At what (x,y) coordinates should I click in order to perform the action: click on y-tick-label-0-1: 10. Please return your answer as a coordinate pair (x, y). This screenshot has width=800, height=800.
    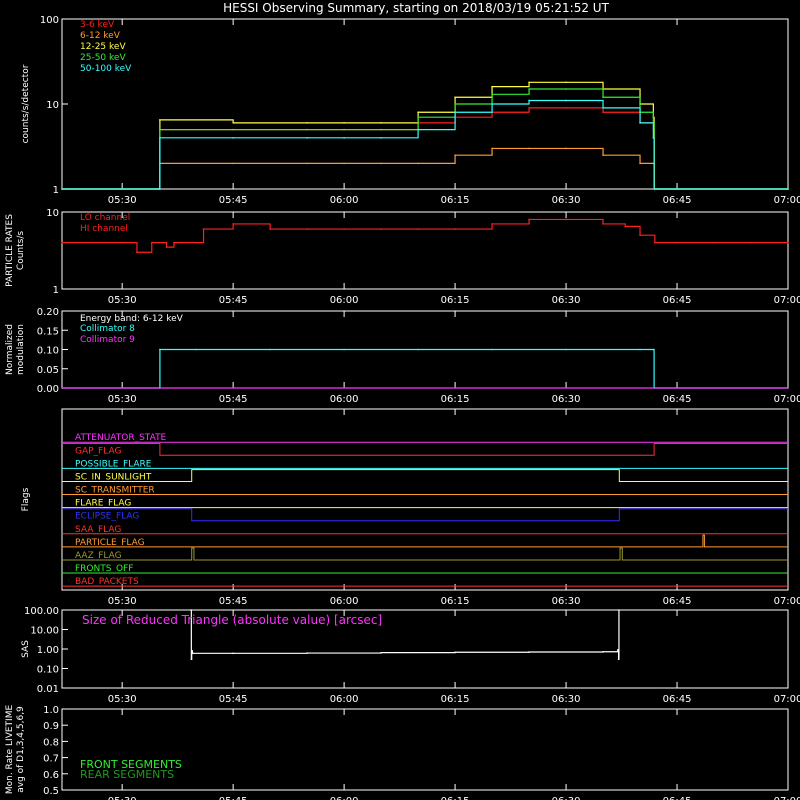
    Looking at the image, I should click on (52, 105).